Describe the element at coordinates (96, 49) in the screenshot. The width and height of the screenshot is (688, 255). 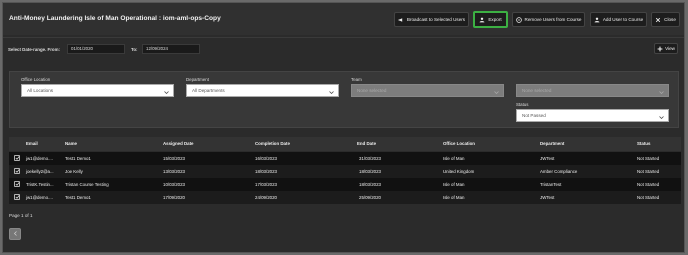
I see `date-from-input: 01/01/2020` at that location.